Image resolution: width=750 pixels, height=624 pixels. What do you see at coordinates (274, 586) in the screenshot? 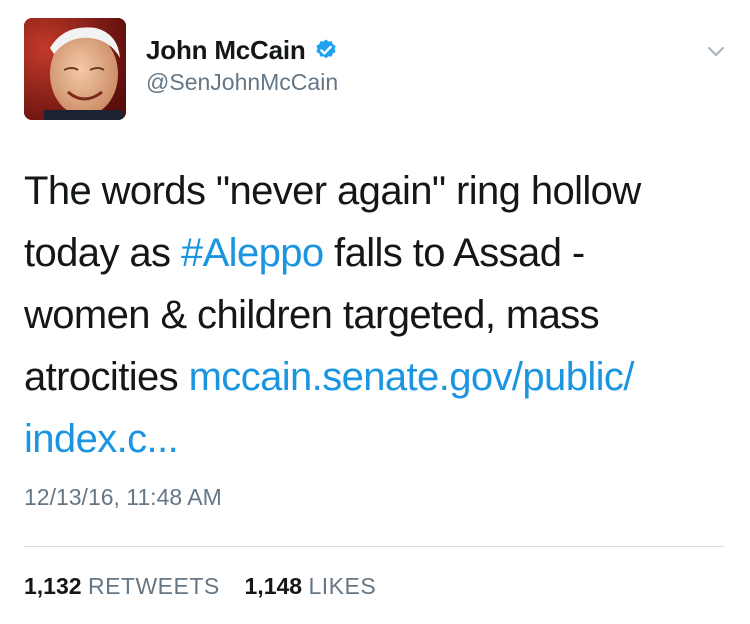
I see `likes-count: 1,148` at bounding box center [274, 586].